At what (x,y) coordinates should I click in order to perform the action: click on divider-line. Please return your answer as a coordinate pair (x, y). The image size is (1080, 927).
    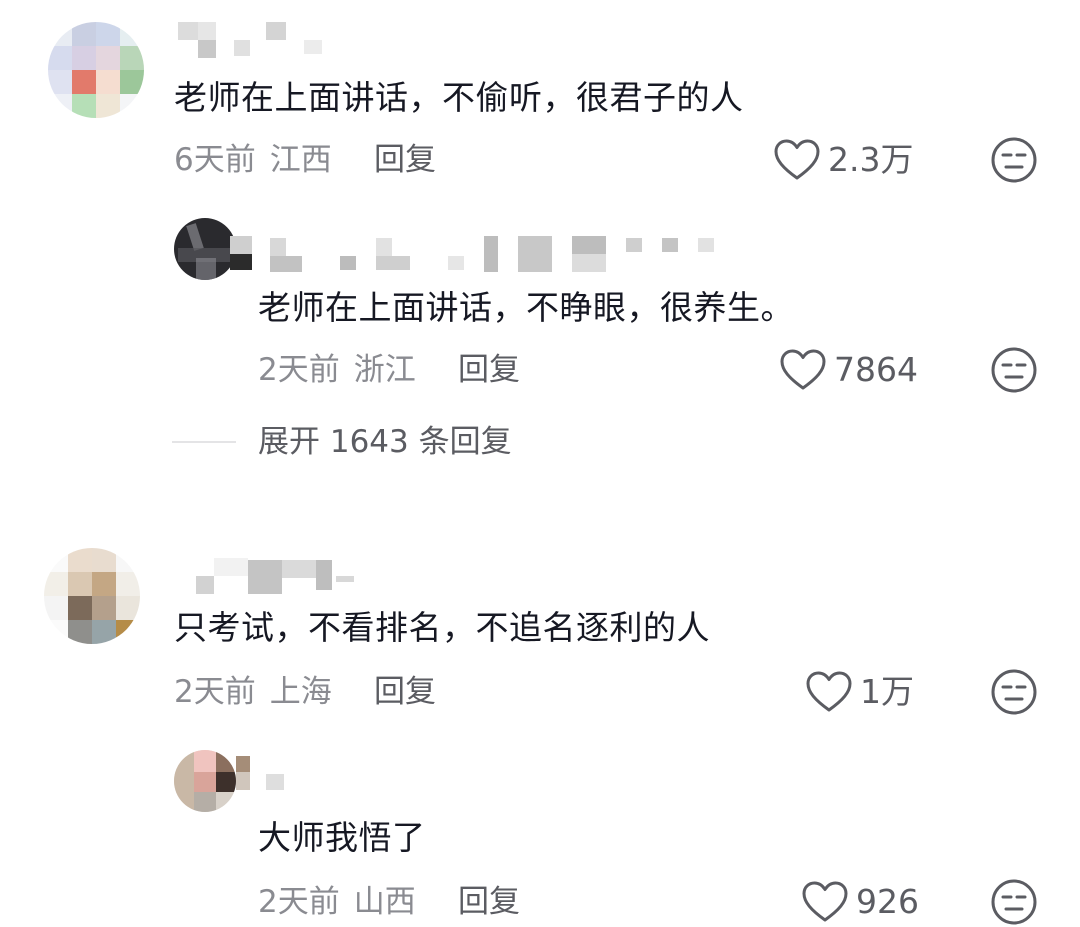
    Looking at the image, I should click on (204, 442).